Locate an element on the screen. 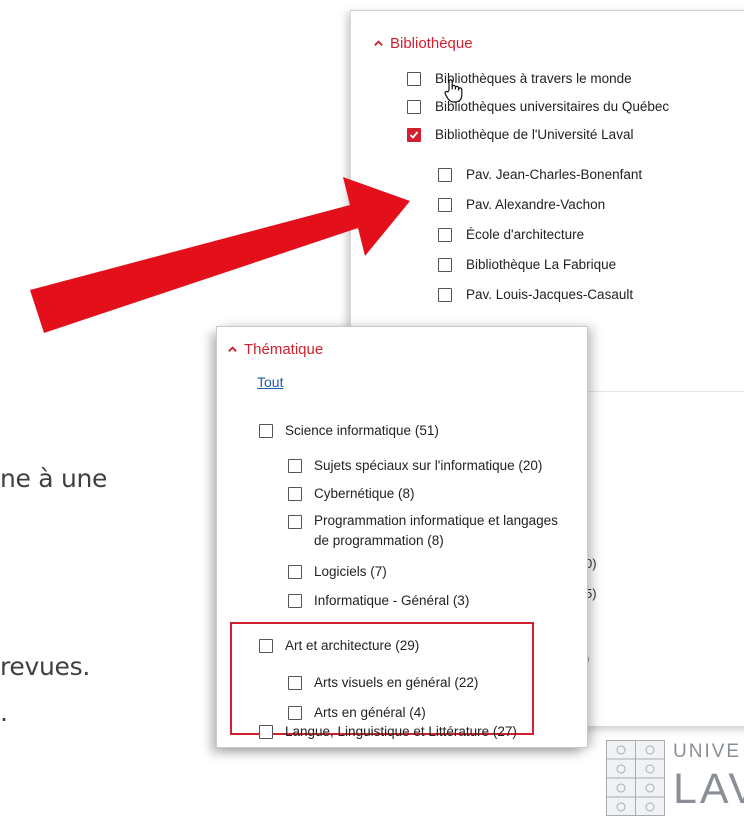 The width and height of the screenshot is (744, 816). bibliotheque-title: Bibliothèque is located at coordinates (431, 43).